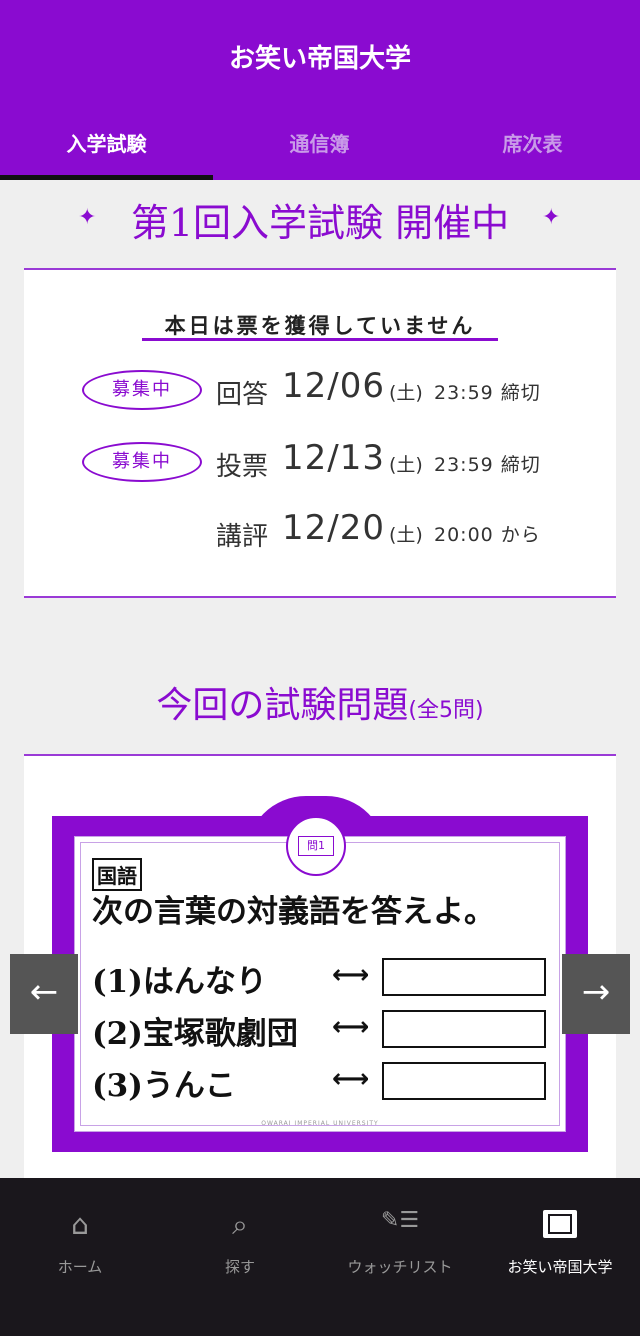  Describe the element at coordinates (560, 1267) in the screenshot. I see `nav-label: お笑い帝国大学` at that location.